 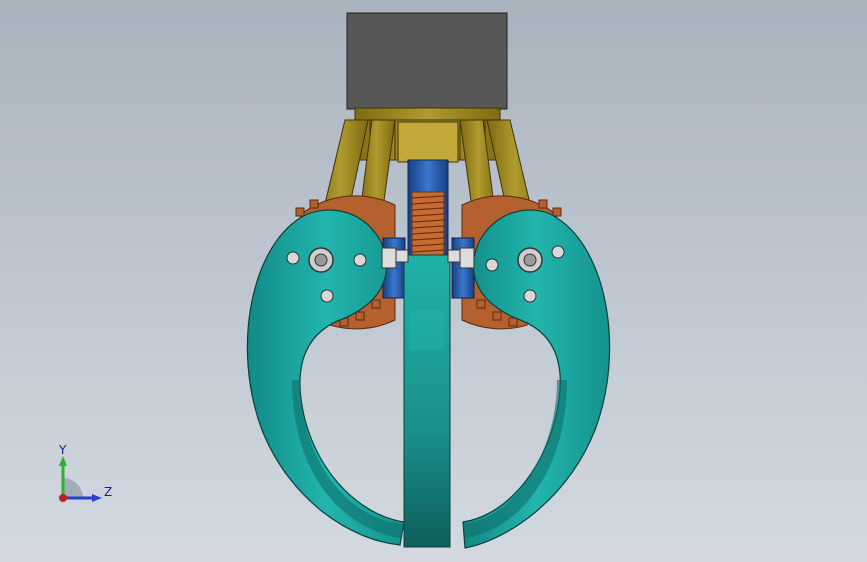 I want to click on coordinate-triad: Y Z, so click(x=85, y=472).